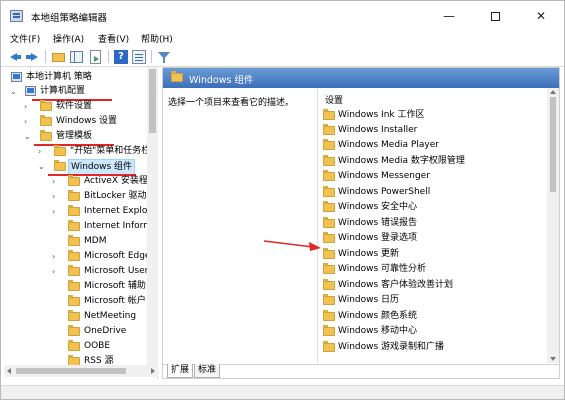 Image resolution: width=565 pixels, height=400 pixels. What do you see at coordinates (378, 331) in the screenshot?
I see `list-item-label: Windows 移动中心` at bounding box center [378, 331].